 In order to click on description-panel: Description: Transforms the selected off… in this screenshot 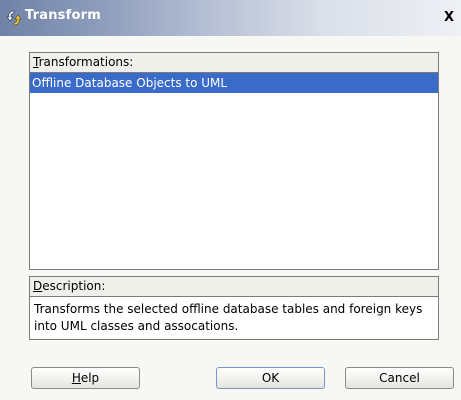, I will do `click(234, 308)`.